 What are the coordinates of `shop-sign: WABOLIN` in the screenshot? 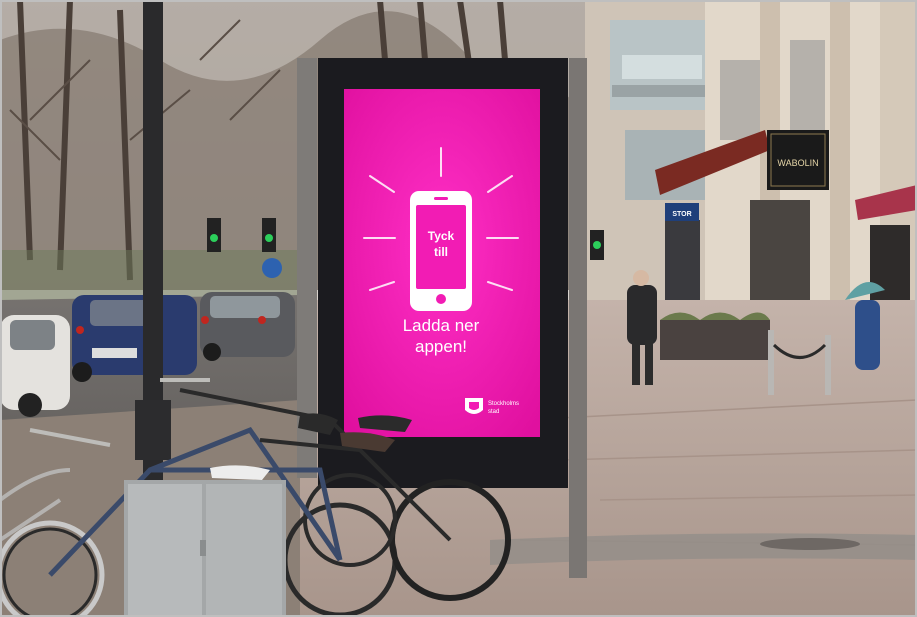 It's located at (798, 160).